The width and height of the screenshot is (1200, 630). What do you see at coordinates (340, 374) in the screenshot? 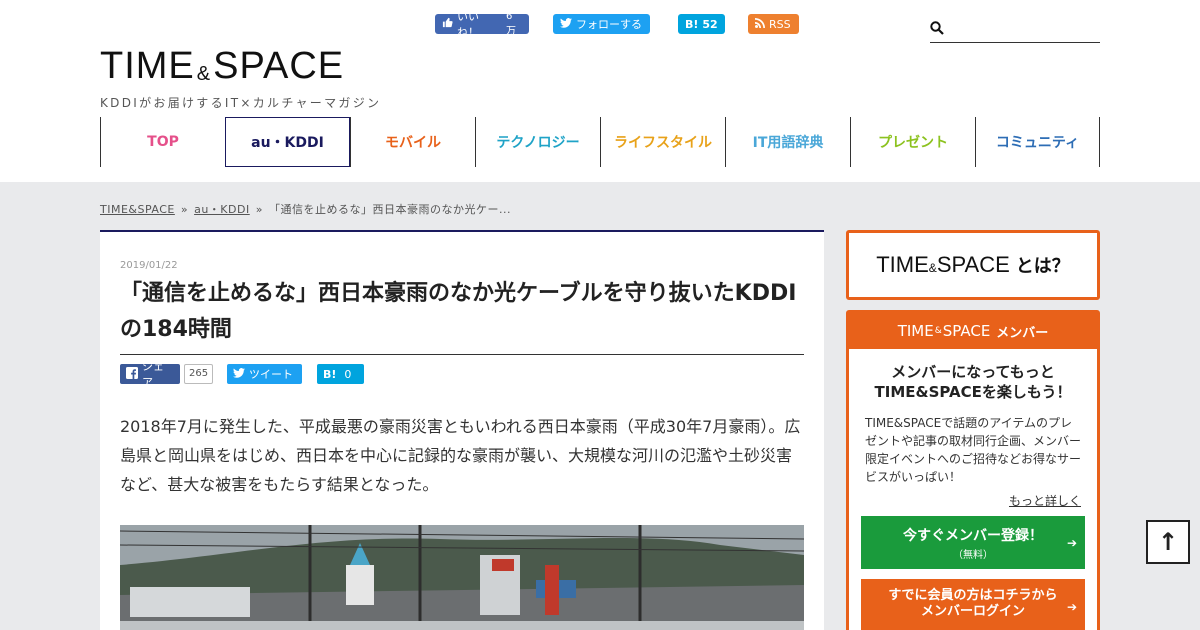
I see `hatena-share-button: B! 0` at bounding box center [340, 374].